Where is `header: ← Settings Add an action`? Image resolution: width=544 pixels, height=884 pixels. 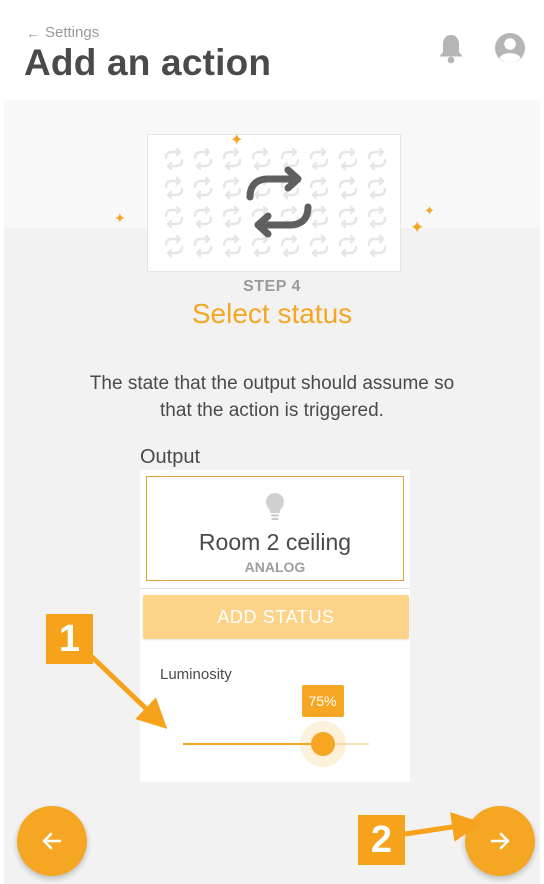
header: ← Settings Add an action is located at coordinates (272, 50).